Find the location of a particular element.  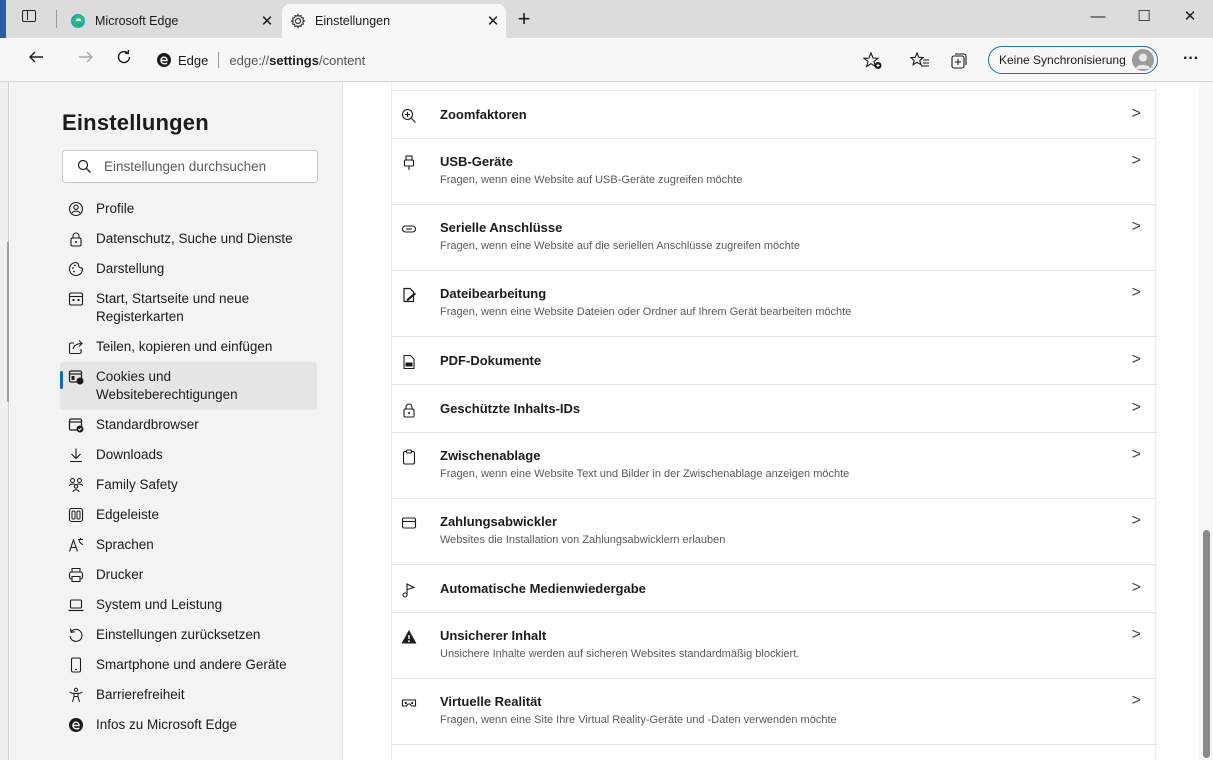

back-button is located at coordinates (36, 60).